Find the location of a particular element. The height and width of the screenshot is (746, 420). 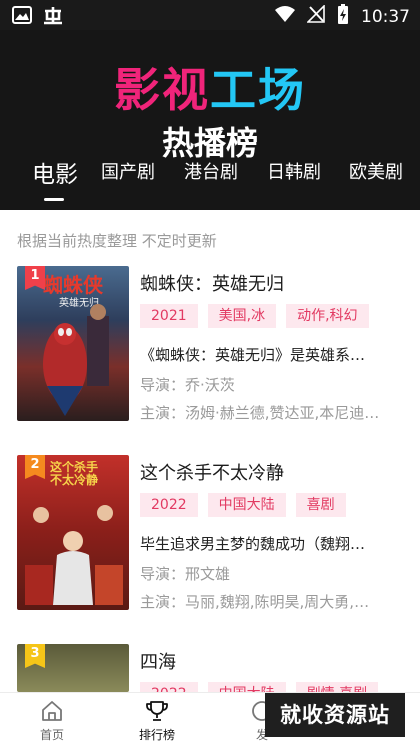

poster-title: 蜘蛛侠 is located at coordinates (73, 285).